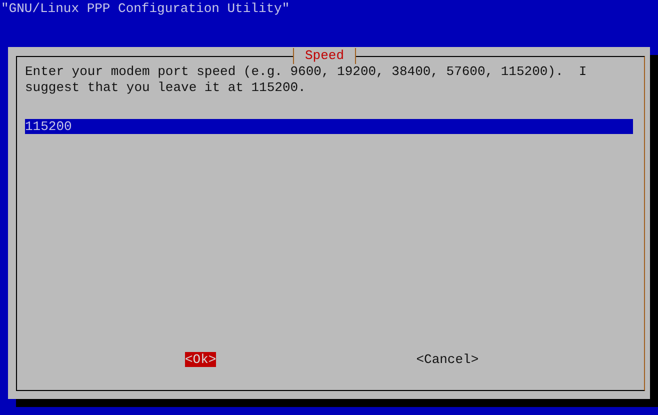 This screenshot has height=415, width=658. Describe the element at coordinates (329, 126) in the screenshot. I see `input-field: 115200` at that location.